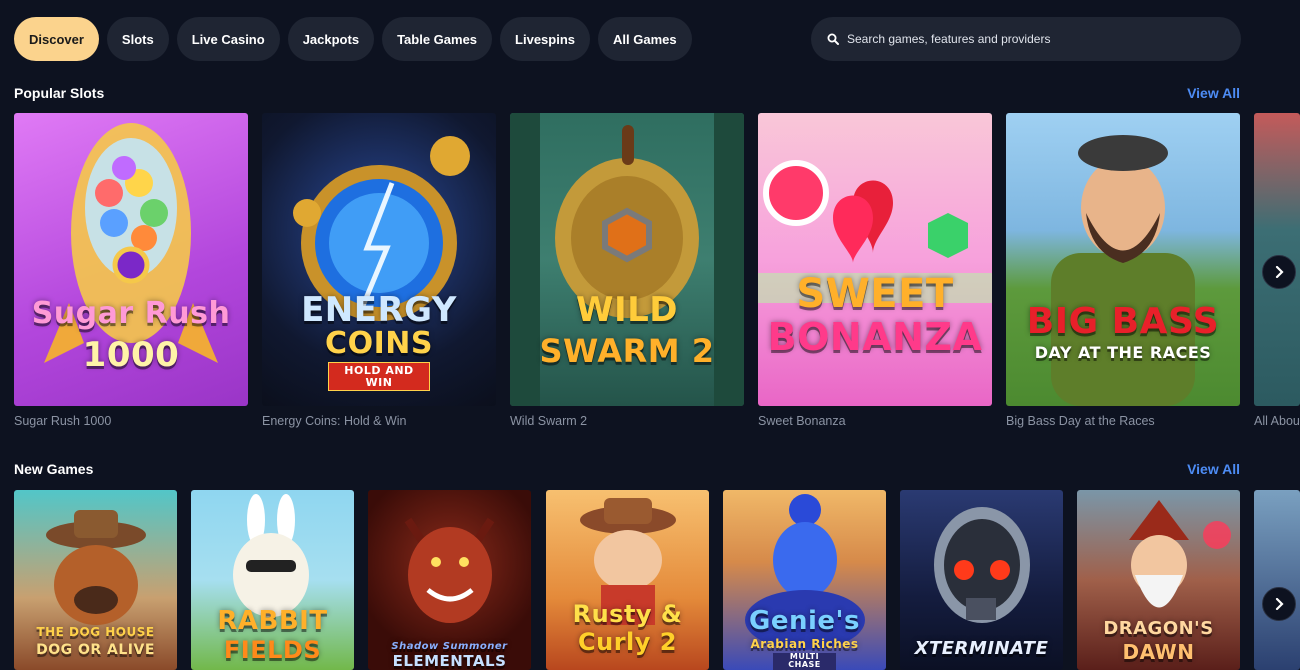  What do you see at coordinates (449, 580) in the screenshot?
I see `game-card-elementals: Shadow Summoner ELEMENTALS` at bounding box center [449, 580].